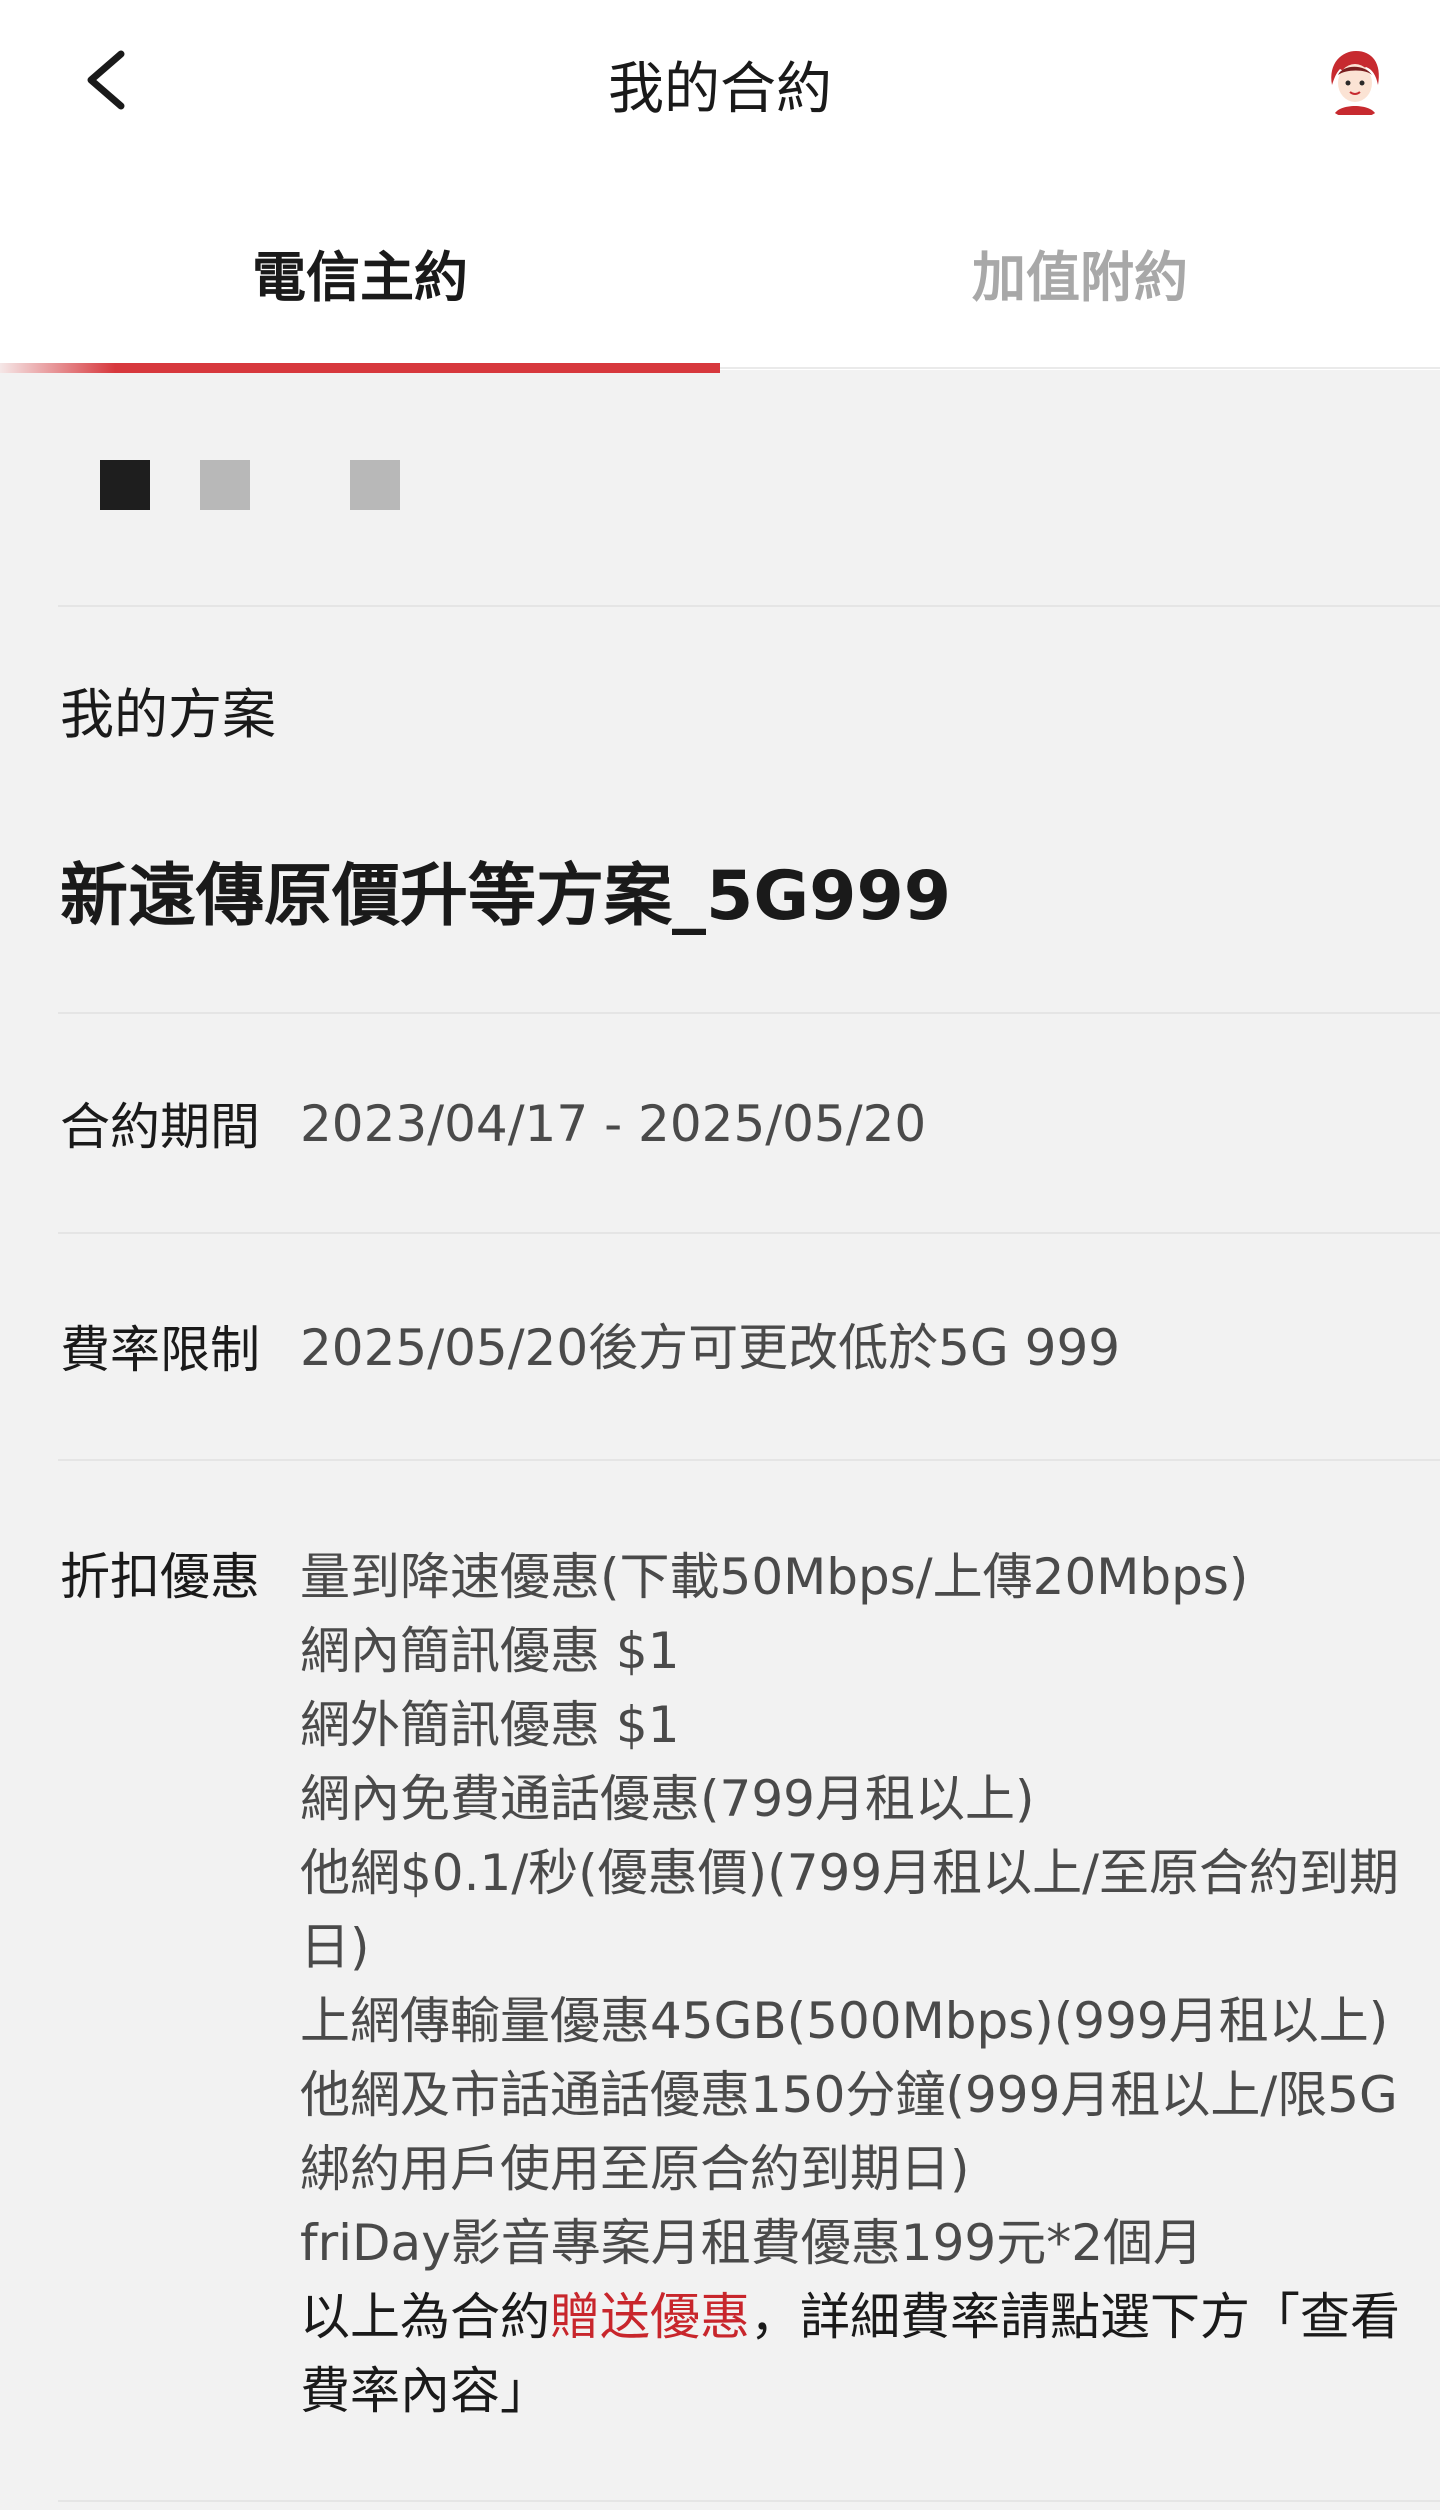  What do you see at coordinates (844, 2021) in the screenshot?
I see `list-item: 上網傳輸量優惠45GB(500Mbps)(999月租以上)` at bounding box center [844, 2021].